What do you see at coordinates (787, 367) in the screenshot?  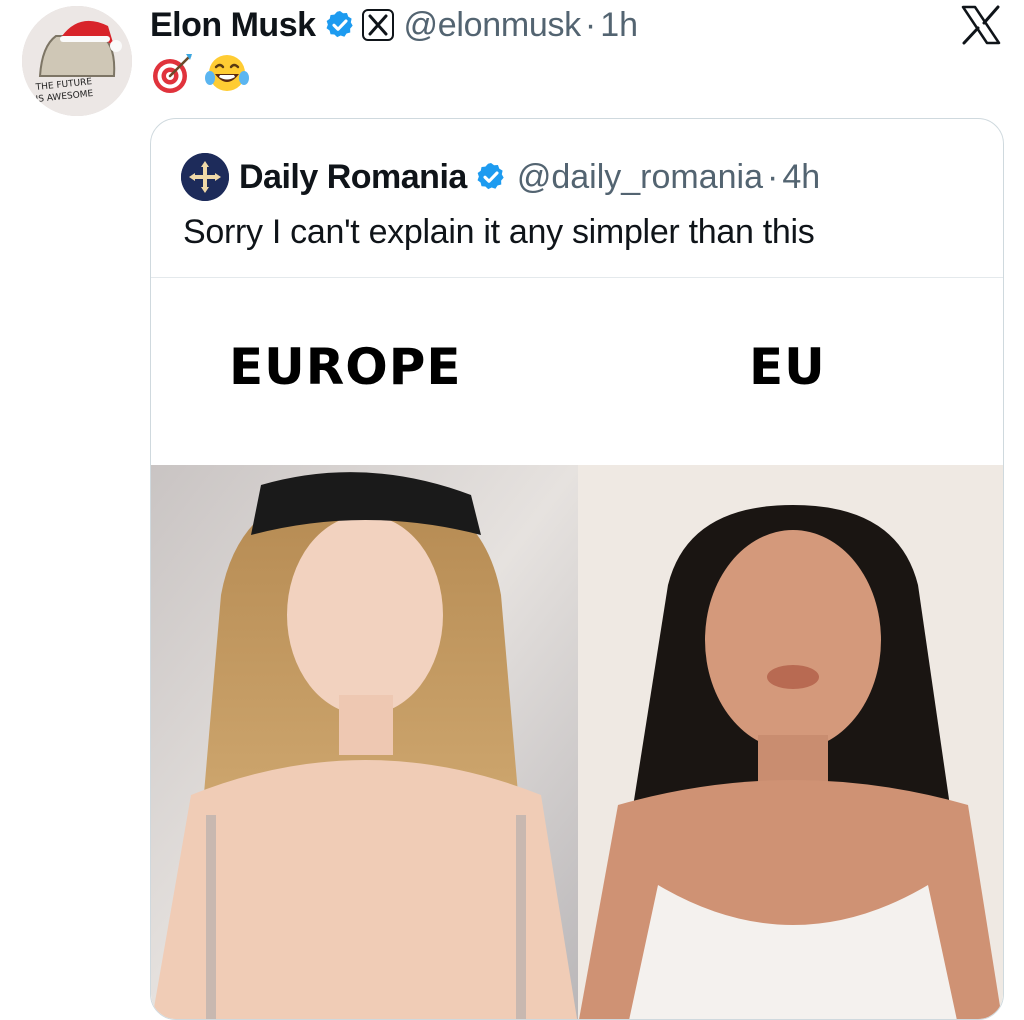 I see `meme-label-right: EU` at bounding box center [787, 367].